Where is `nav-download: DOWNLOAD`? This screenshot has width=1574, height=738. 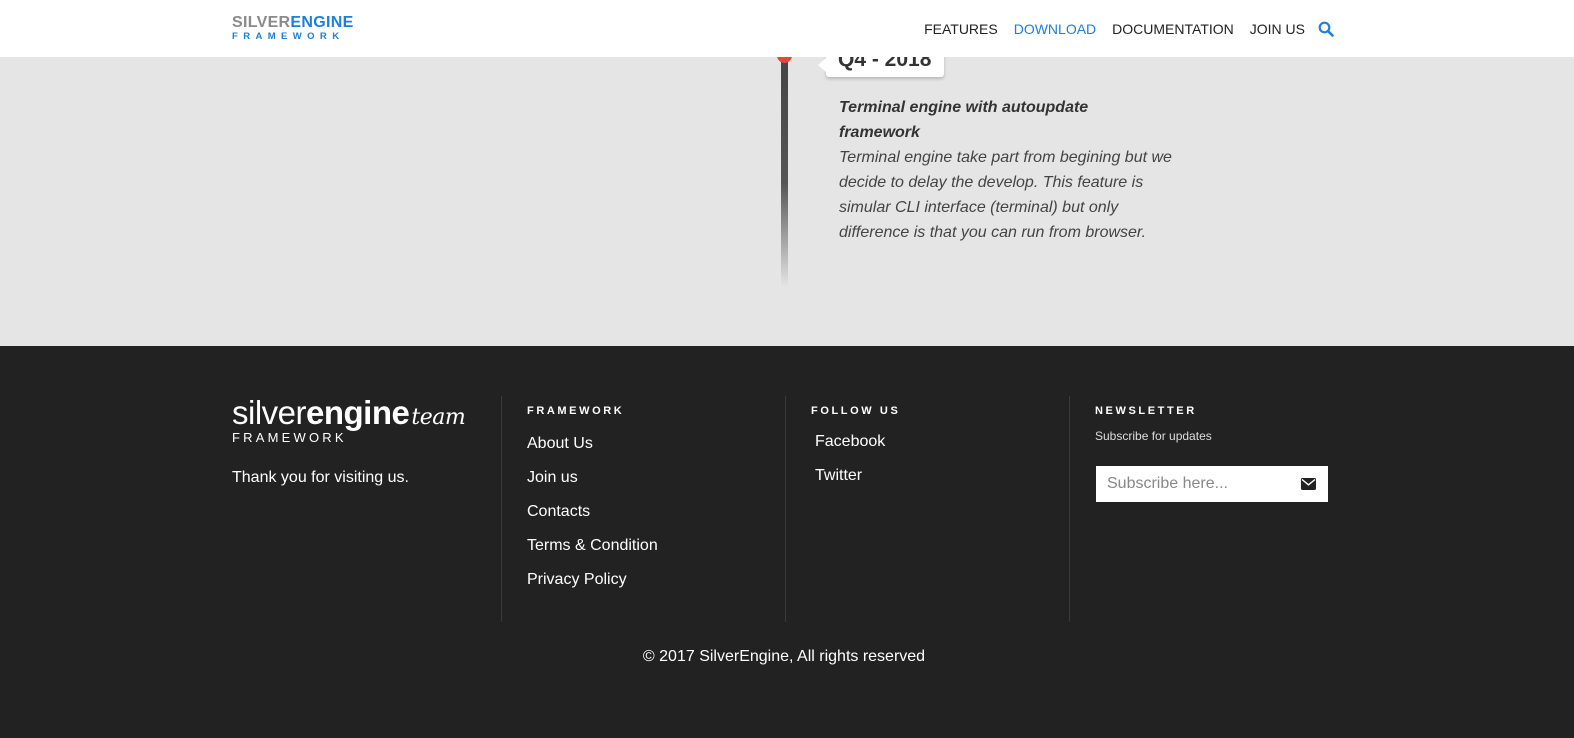 nav-download: DOWNLOAD is located at coordinates (1055, 29).